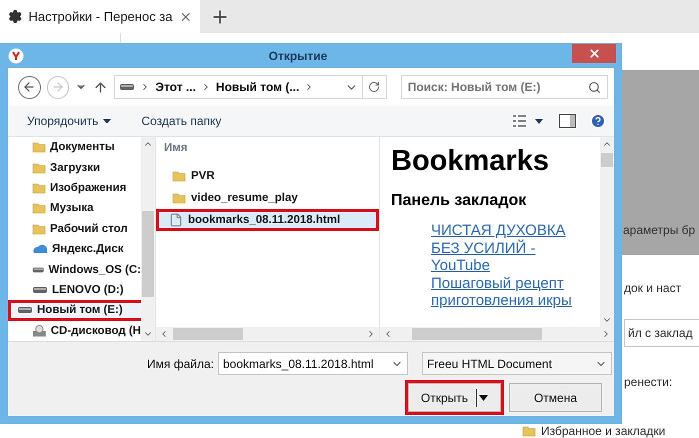 This screenshot has width=699, height=438. Describe the element at coordinates (649, 382) in the screenshot. I see `background-text: ренести:` at that location.